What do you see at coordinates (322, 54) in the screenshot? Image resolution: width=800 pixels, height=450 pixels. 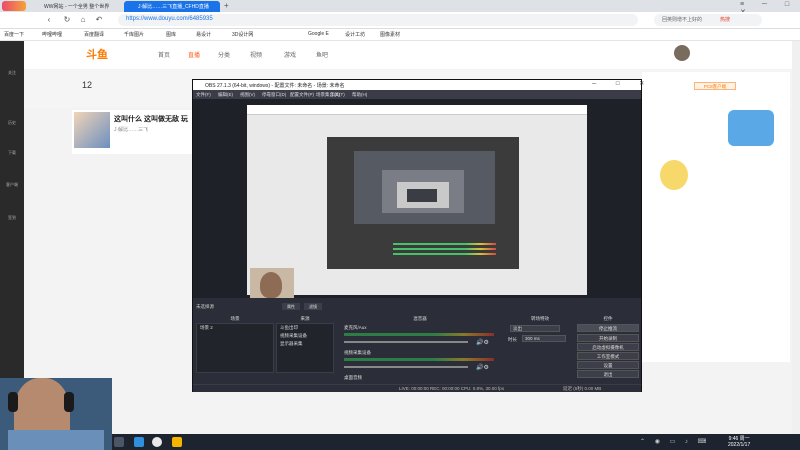 I see `nav-fishbar: 鱼吧` at bounding box center [322, 54].